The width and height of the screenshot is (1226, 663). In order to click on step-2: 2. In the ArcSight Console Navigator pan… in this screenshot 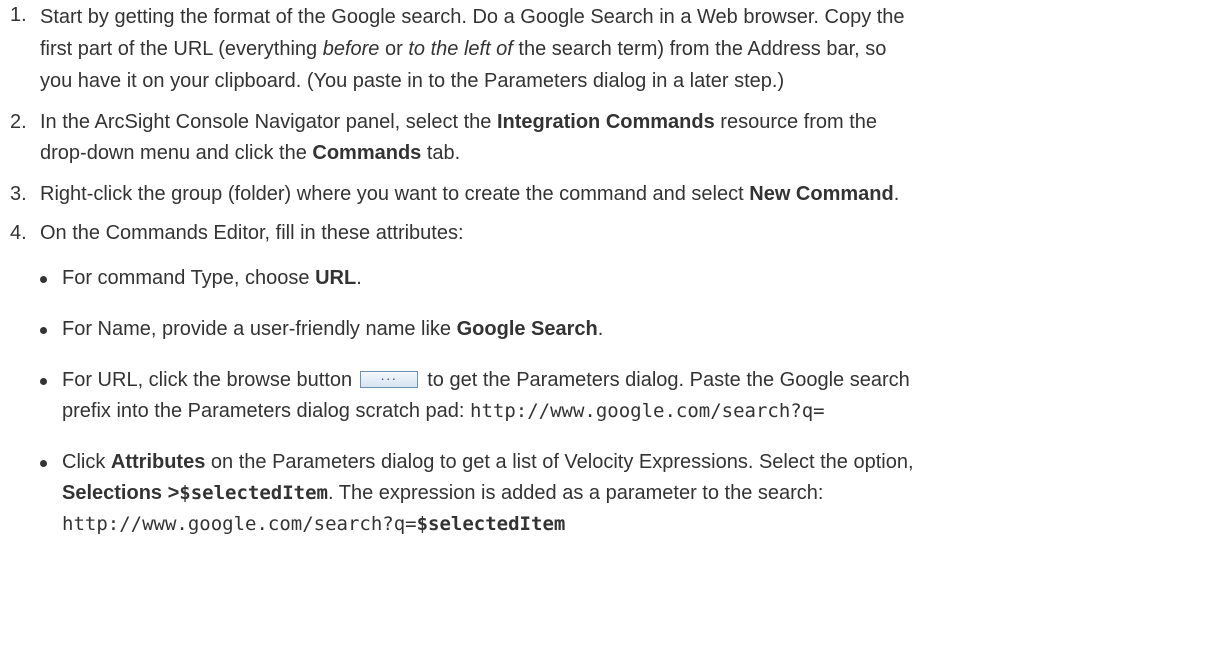, I will do `click(613, 138)`.